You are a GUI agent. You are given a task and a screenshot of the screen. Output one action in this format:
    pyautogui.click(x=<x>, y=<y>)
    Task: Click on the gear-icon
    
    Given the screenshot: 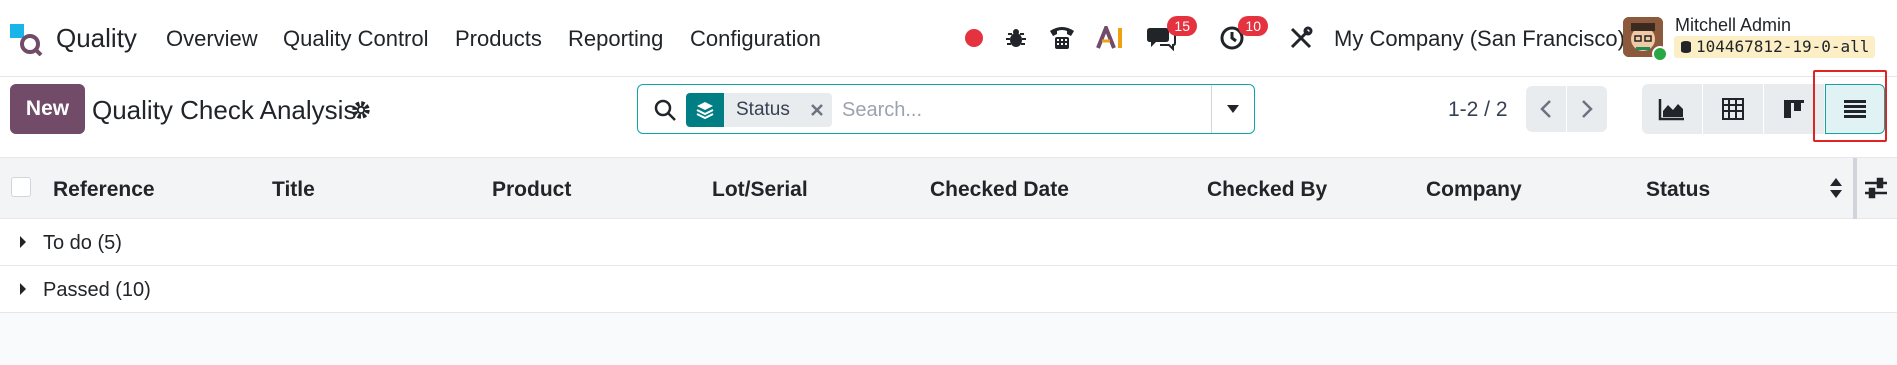 What is the action you would take?
    pyautogui.click(x=361, y=110)
    